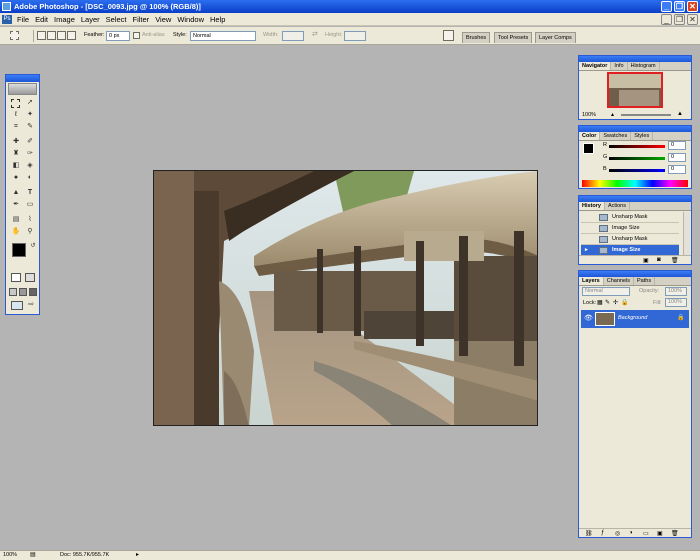 Image resolution: width=700 pixels, height=560 pixels. What do you see at coordinates (16, 154) in the screenshot?
I see `clone-stamp-icon: ♜` at bounding box center [16, 154].